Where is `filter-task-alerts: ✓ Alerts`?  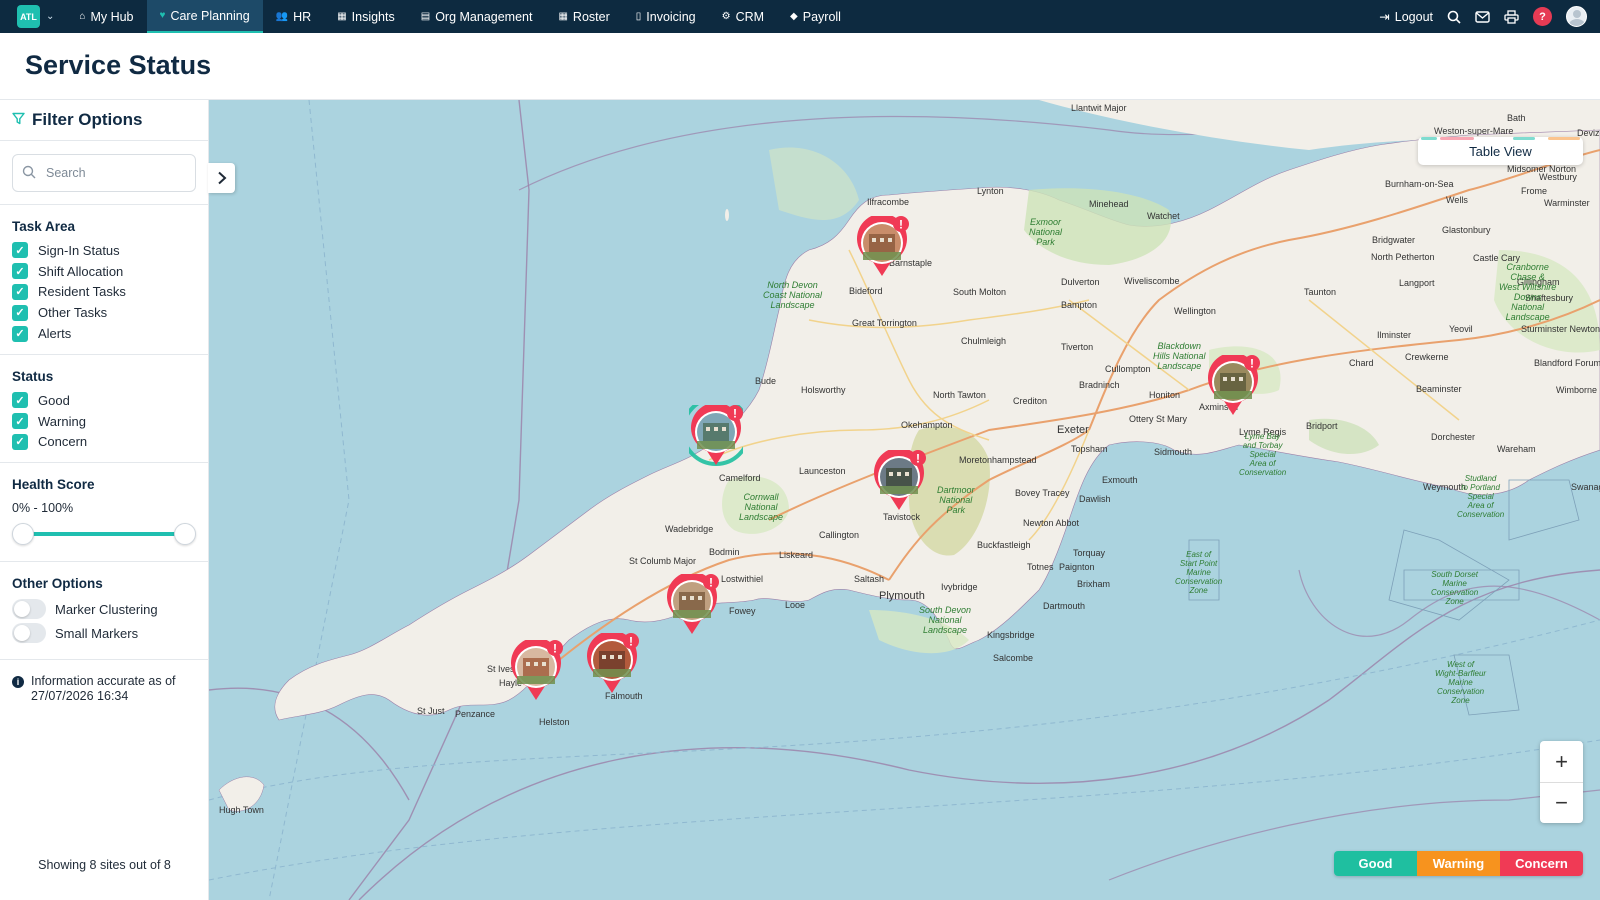
filter-task-alerts: ✓ Alerts is located at coordinates (104, 333).